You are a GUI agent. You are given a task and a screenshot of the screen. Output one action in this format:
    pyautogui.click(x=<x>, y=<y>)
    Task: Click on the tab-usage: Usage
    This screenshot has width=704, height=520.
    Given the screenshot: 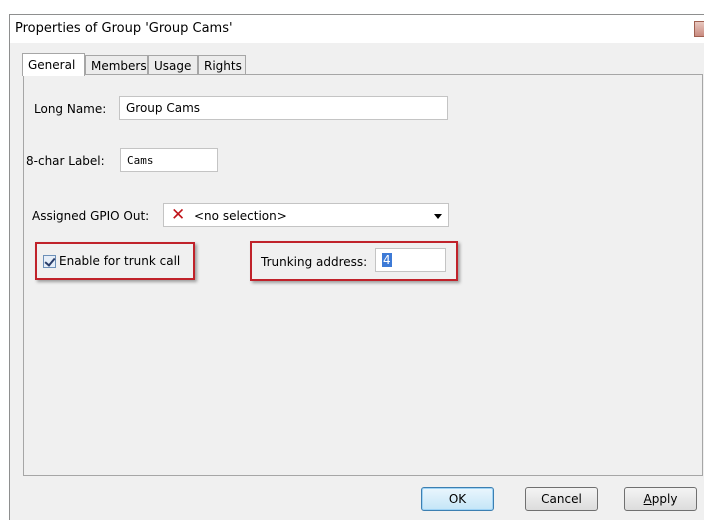 What is the action you would take?
    pyautogui.click(x=173, y=65)
    